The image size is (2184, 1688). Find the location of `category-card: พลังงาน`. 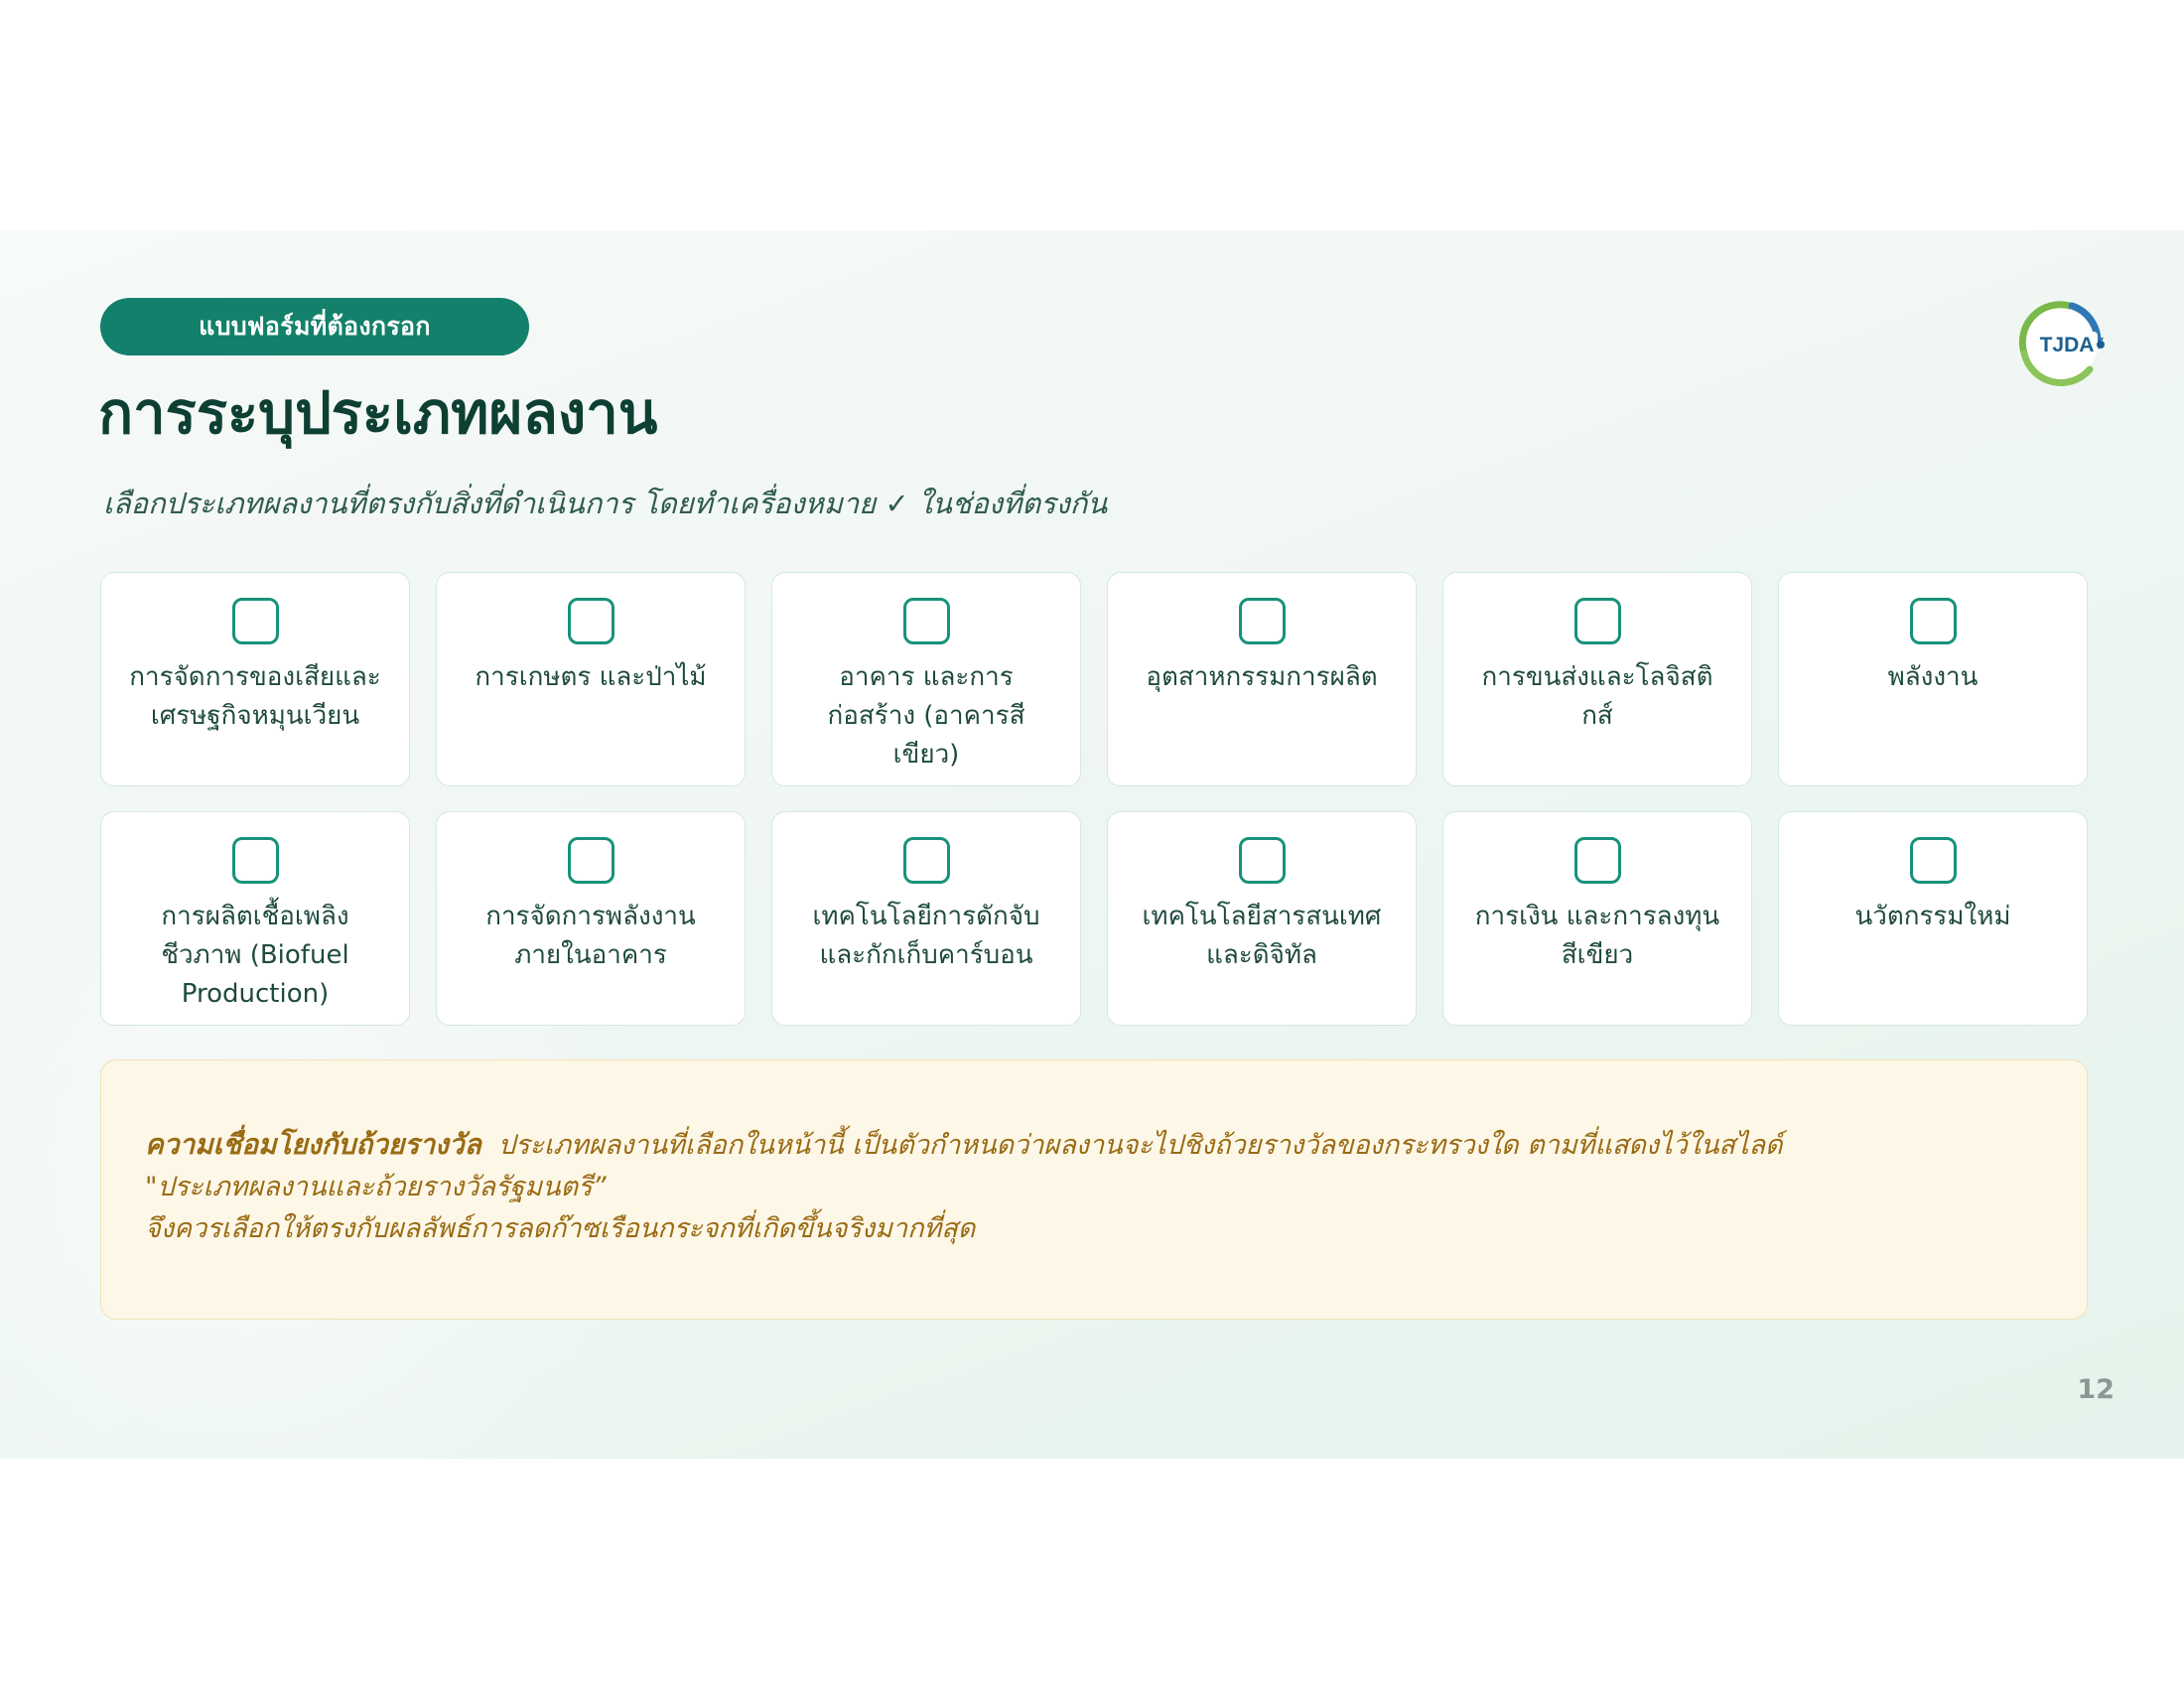

category-card: พลังงาน is located at coordinates (1933, 679).